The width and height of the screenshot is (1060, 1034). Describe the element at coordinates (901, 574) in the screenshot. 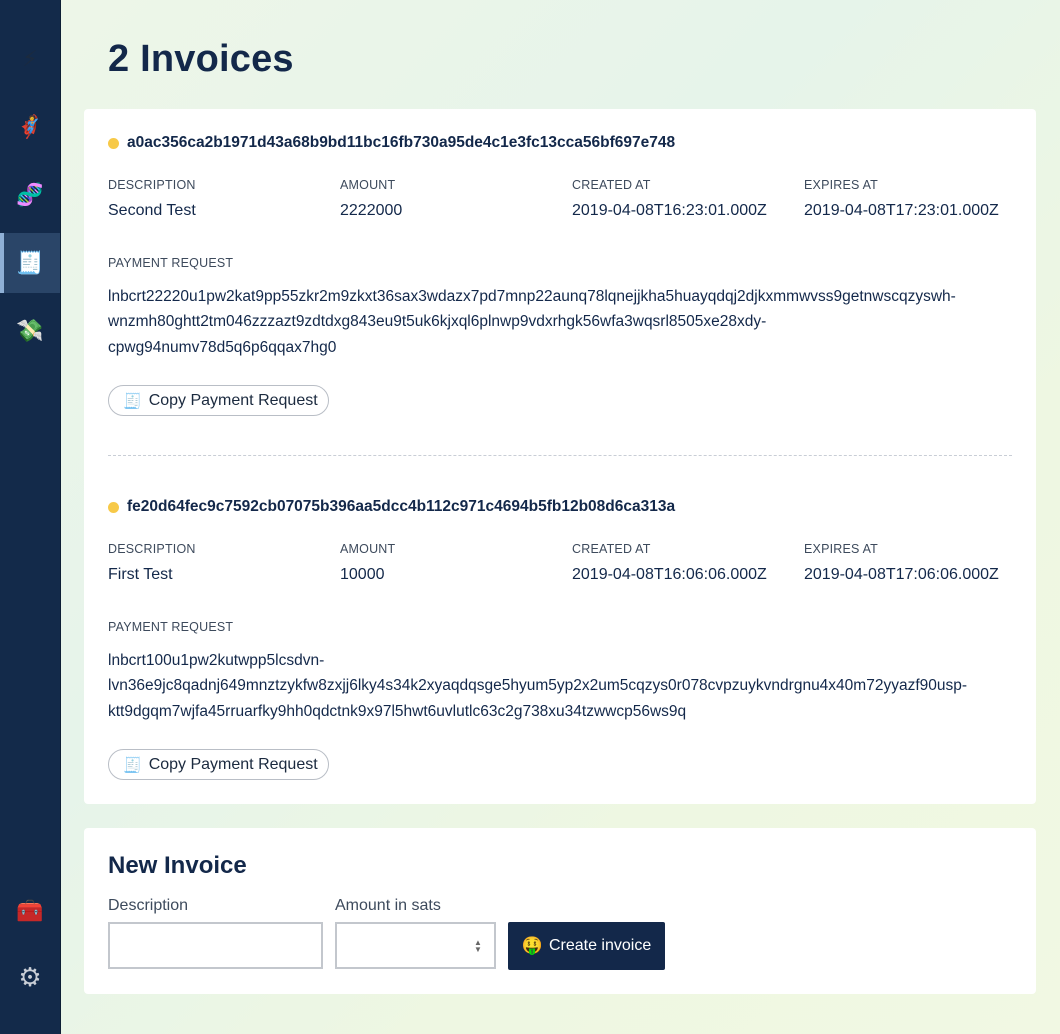

I see `expires-at-value: 2019-04-08T17:06:06.000Z` at that location.